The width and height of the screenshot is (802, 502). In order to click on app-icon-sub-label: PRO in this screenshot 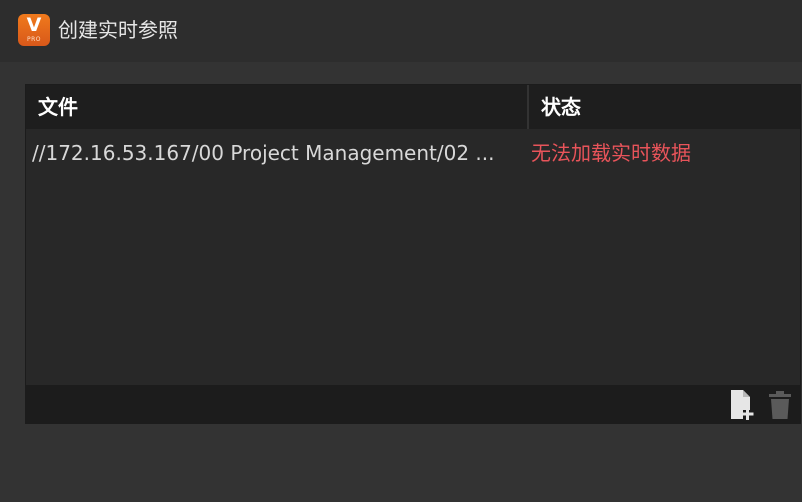, I will do `click(33, 39)`.